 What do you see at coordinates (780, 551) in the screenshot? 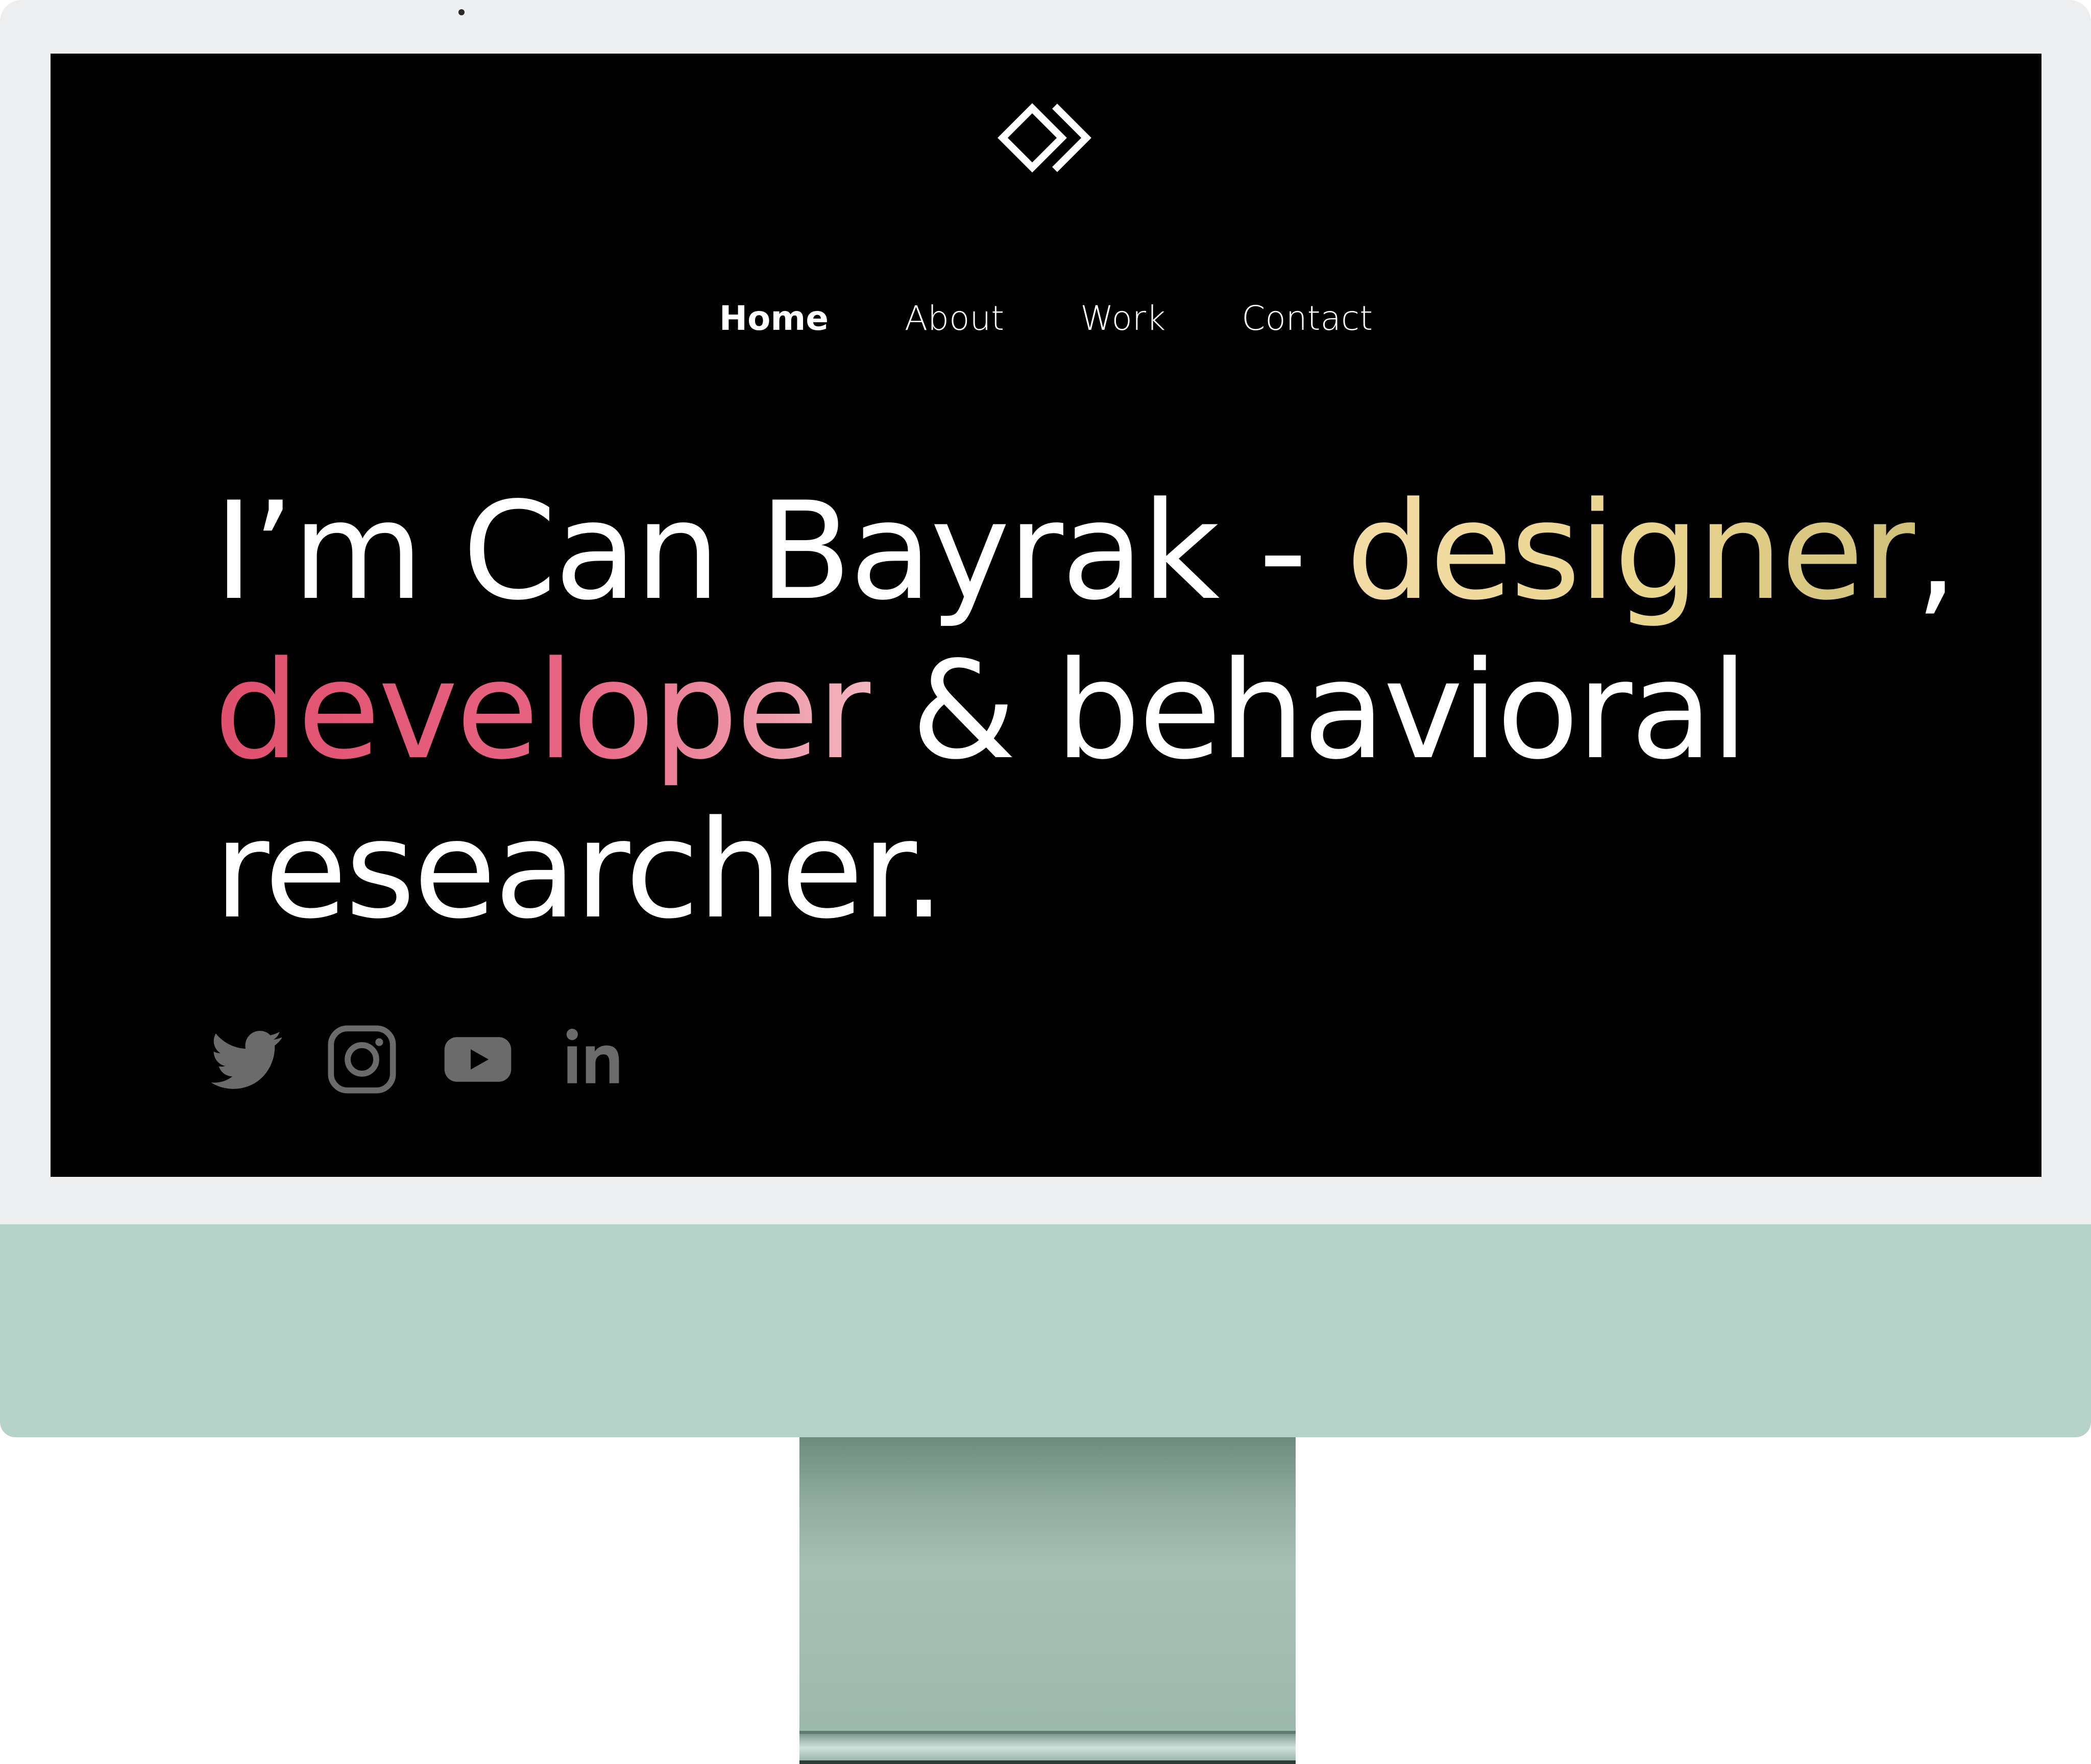
I see `hero-text-intro: I’m Can Bayrak -` at bounding box center [780, 551].